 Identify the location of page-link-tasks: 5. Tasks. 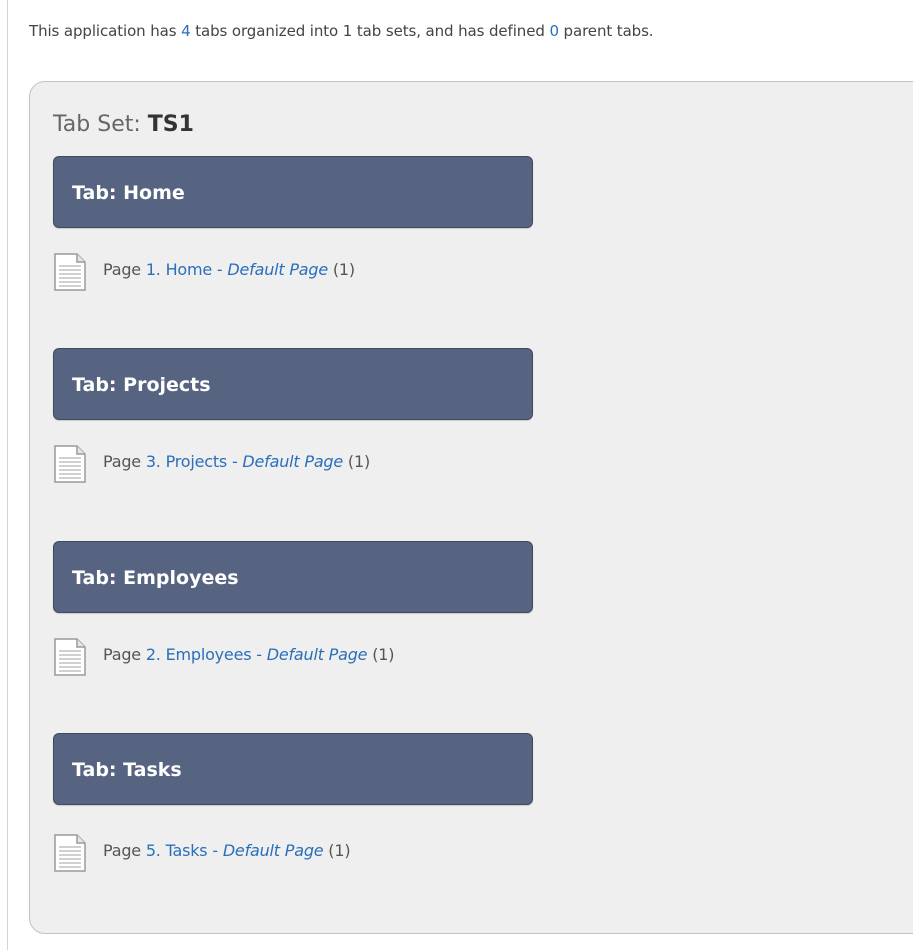
(177, 850).